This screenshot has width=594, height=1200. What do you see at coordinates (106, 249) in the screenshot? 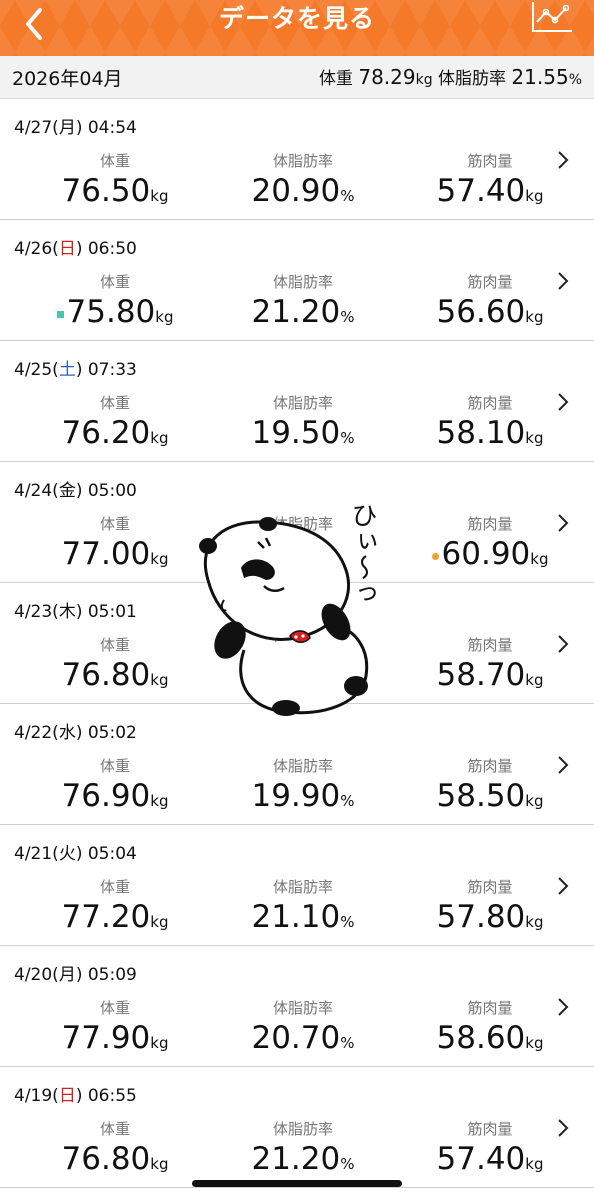
I see `record-time: ) 06:50` at bounding box center [106, 249].